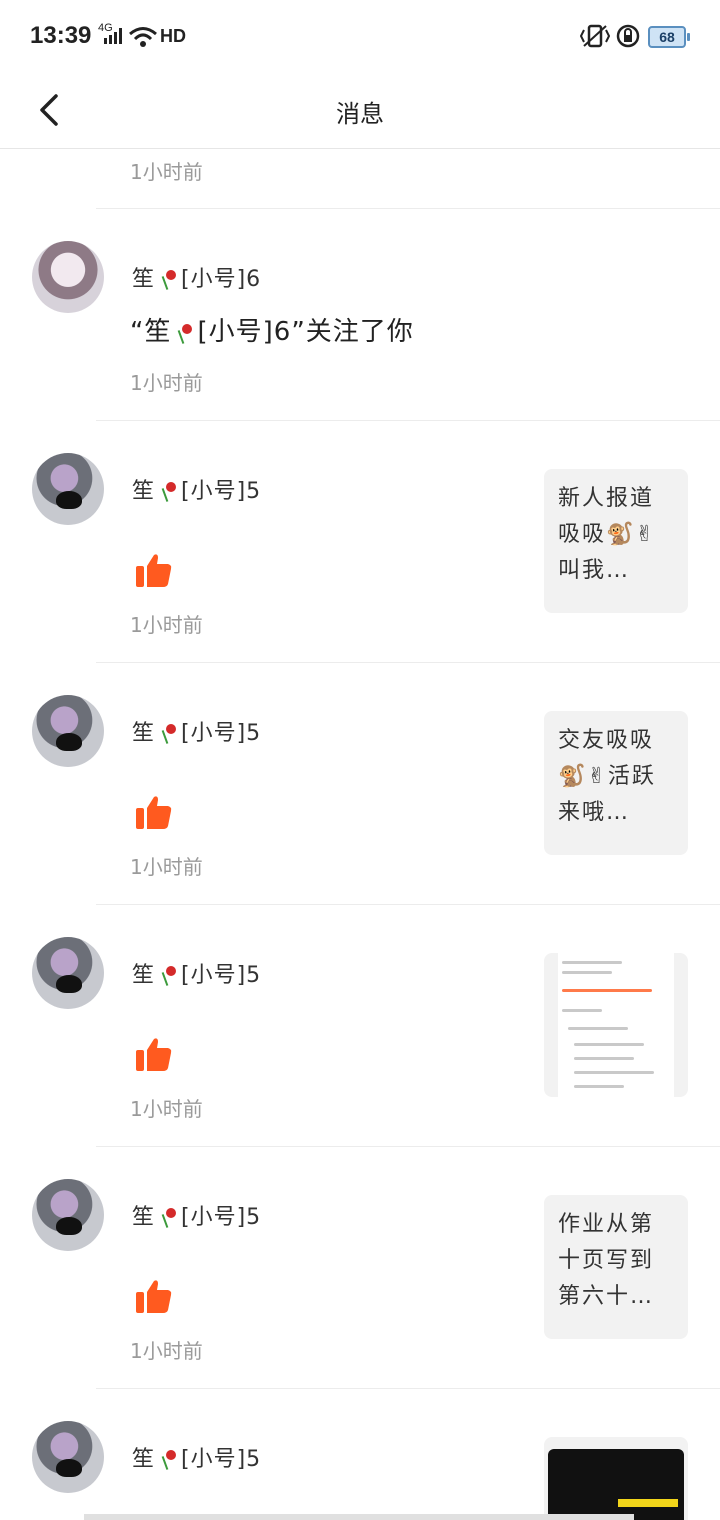 This screenshot has height=1520, width=720. I want to click on message-part: [小号]6”关注了你, so click(305, 332).